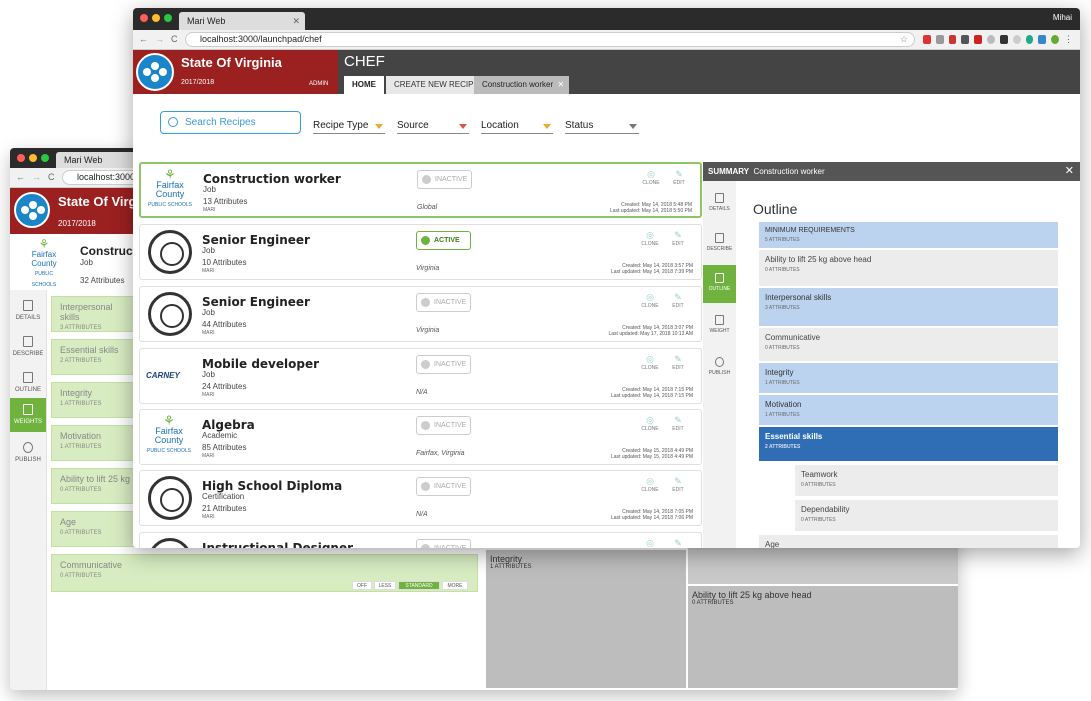 This screenshot has width=1091, height=701. Describe the element at coordinates (230, 122) in the screenshot. I see `search-input: Search Recipes` at that location.